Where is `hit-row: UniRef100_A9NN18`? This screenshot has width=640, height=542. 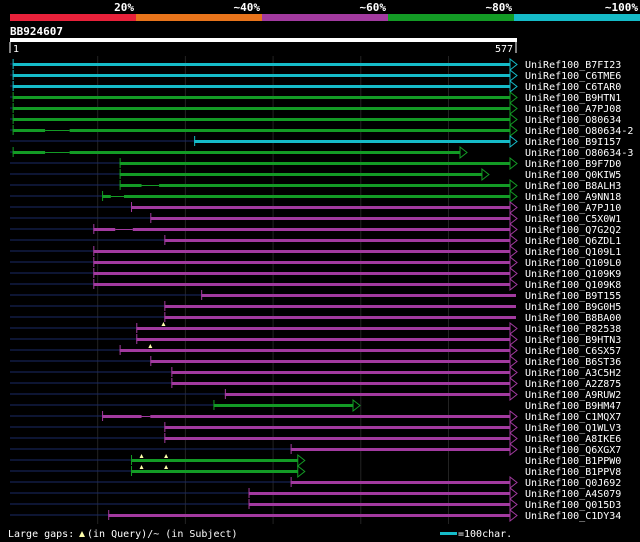 hit-row: UniRef100_A9NN18 is located at coordinates (315, 196).